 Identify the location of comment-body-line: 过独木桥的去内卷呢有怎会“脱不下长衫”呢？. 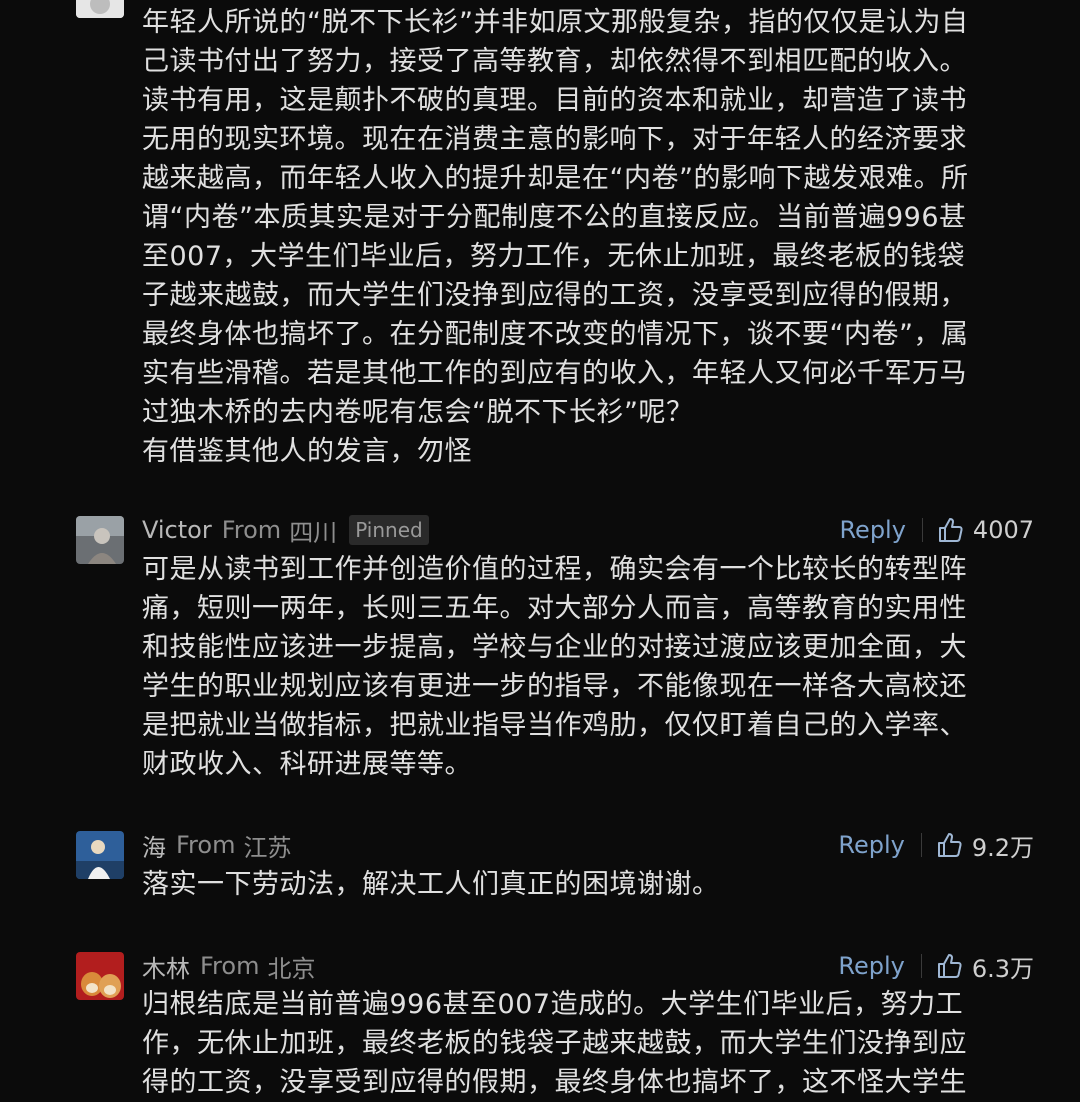
(418, 412).